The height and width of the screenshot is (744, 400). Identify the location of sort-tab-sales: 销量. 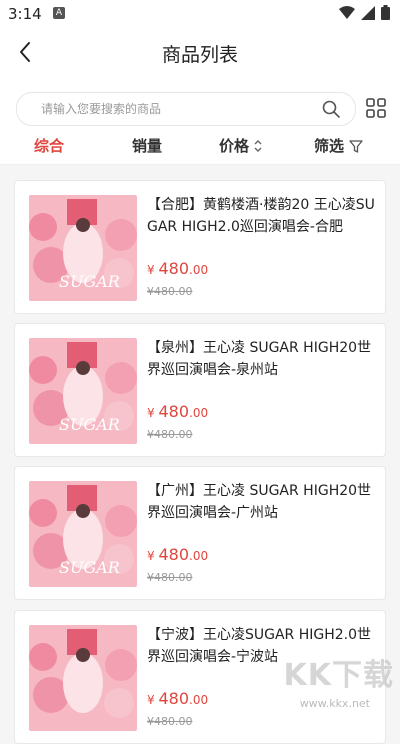
(147, 145).